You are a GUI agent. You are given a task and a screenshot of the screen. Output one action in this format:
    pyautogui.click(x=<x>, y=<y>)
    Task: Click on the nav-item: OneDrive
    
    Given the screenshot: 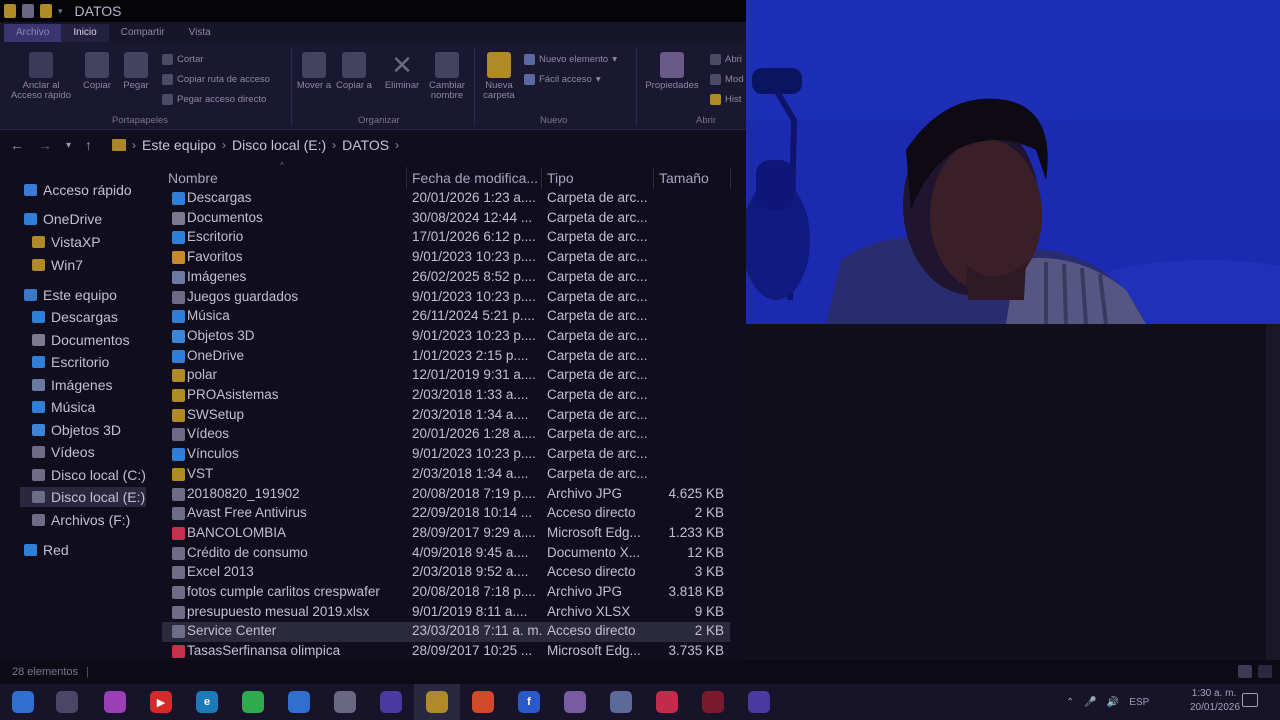 What is the action you would take?
    pyautogui.click(x=63, y=219)
    